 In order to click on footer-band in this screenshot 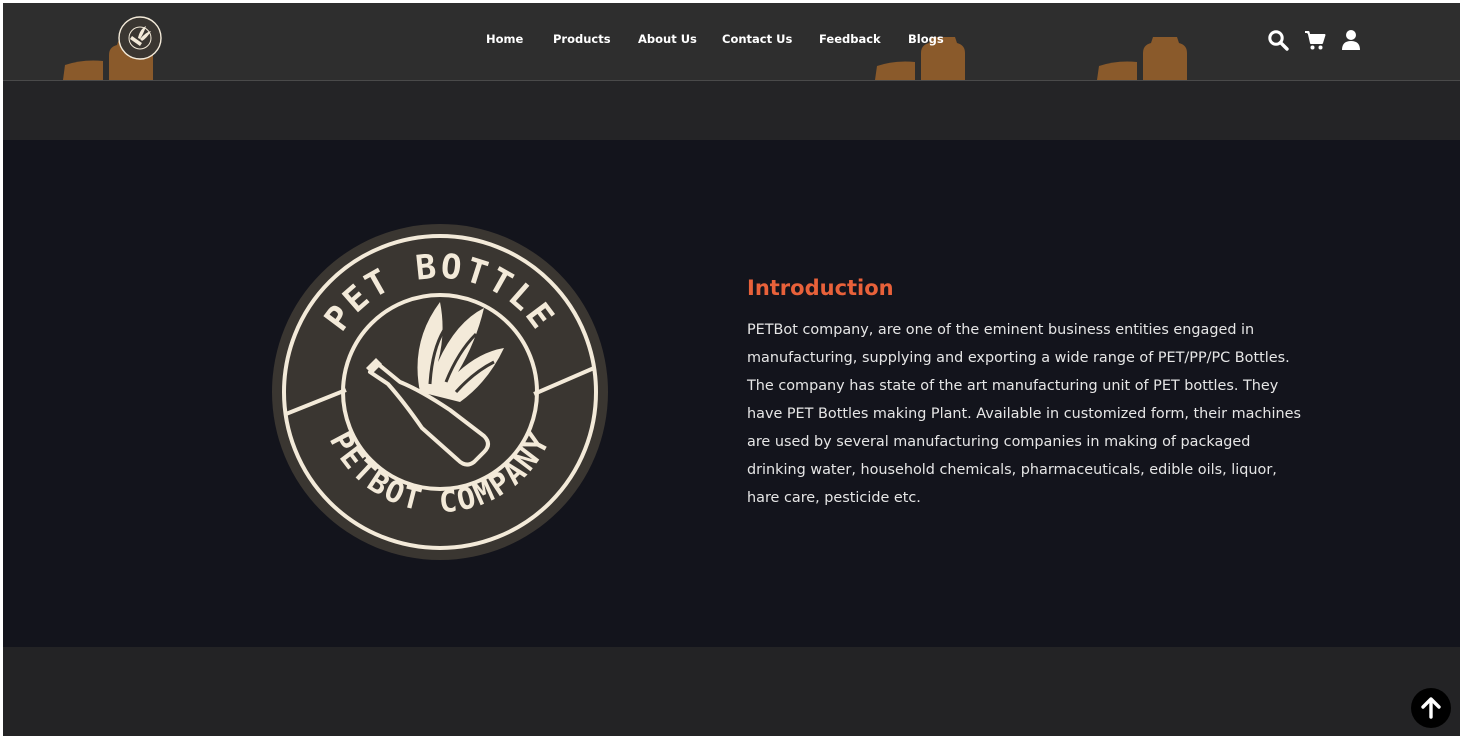, I will do `click(731, 691)`.